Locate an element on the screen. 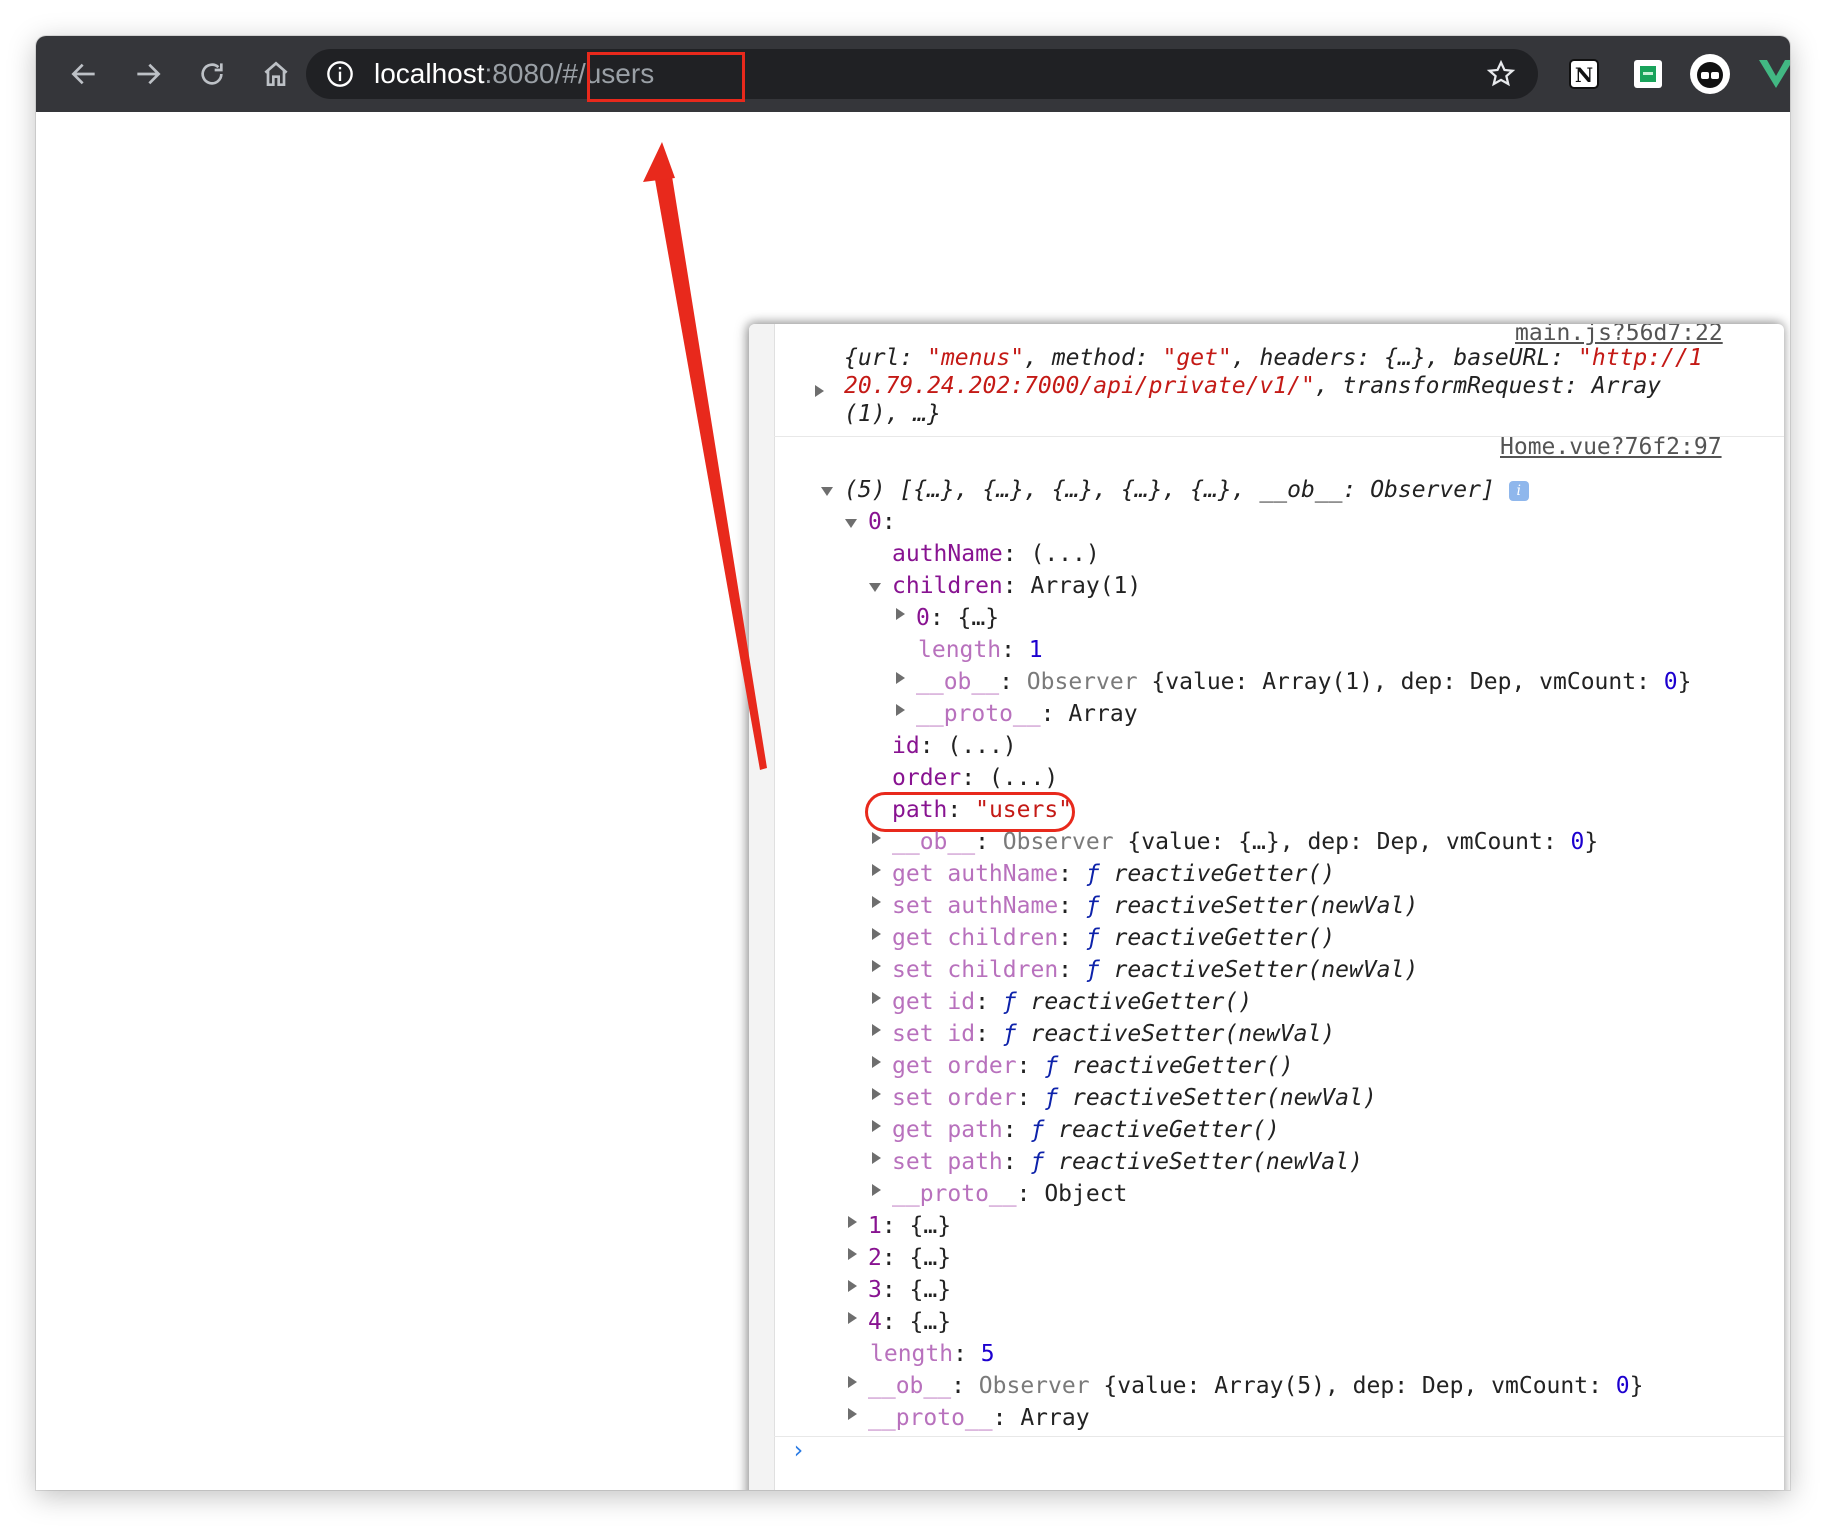 This screenshot has width=1826, height=1526. tree-row-set-children: set children: ƒ reactiveSetter(newVal) is located at coordinates (1155, 970).